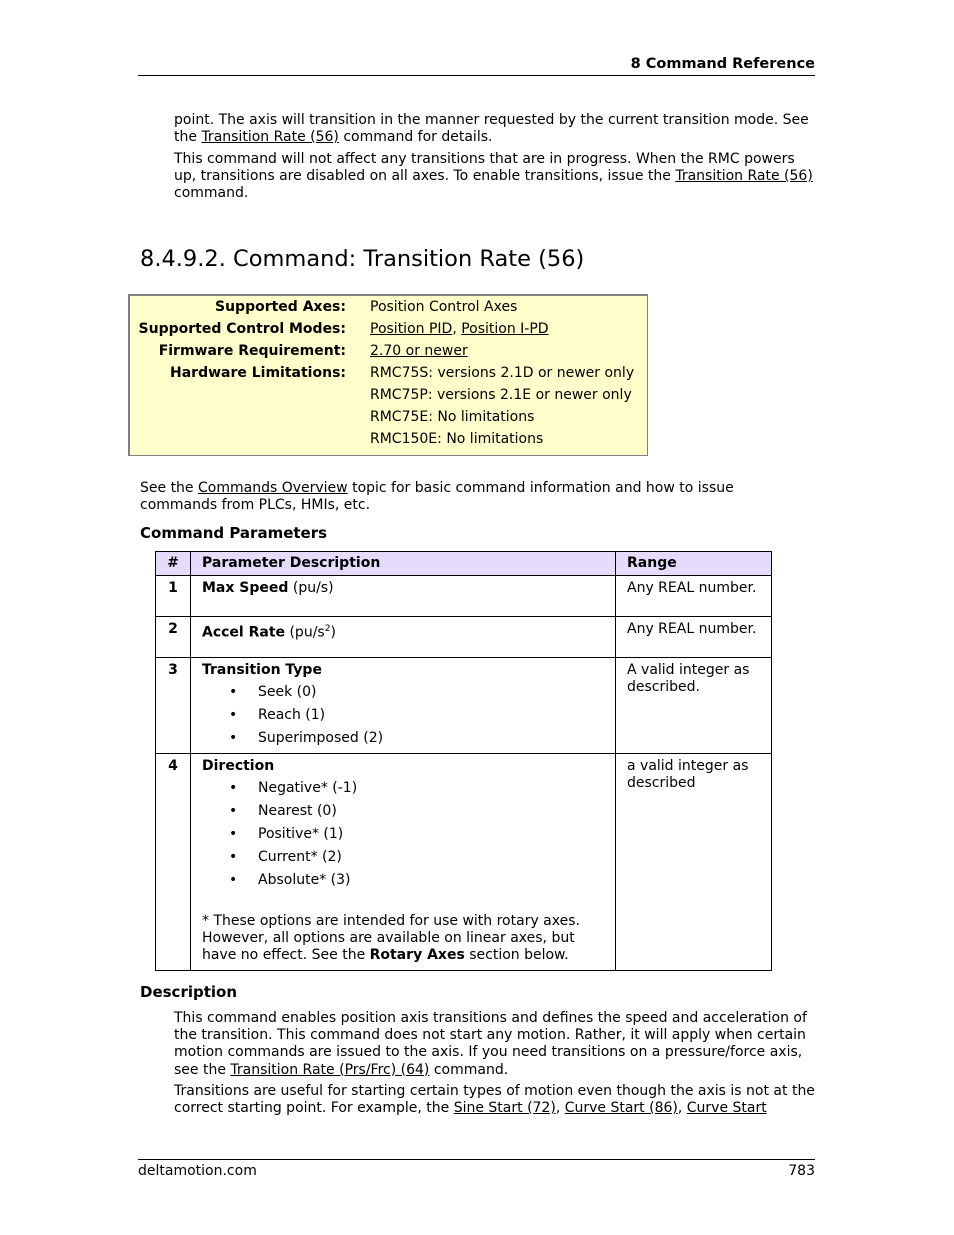 The image size is (954, 1235). I want to click on firmware-link: 2.70 or newer, so click(419, 351).